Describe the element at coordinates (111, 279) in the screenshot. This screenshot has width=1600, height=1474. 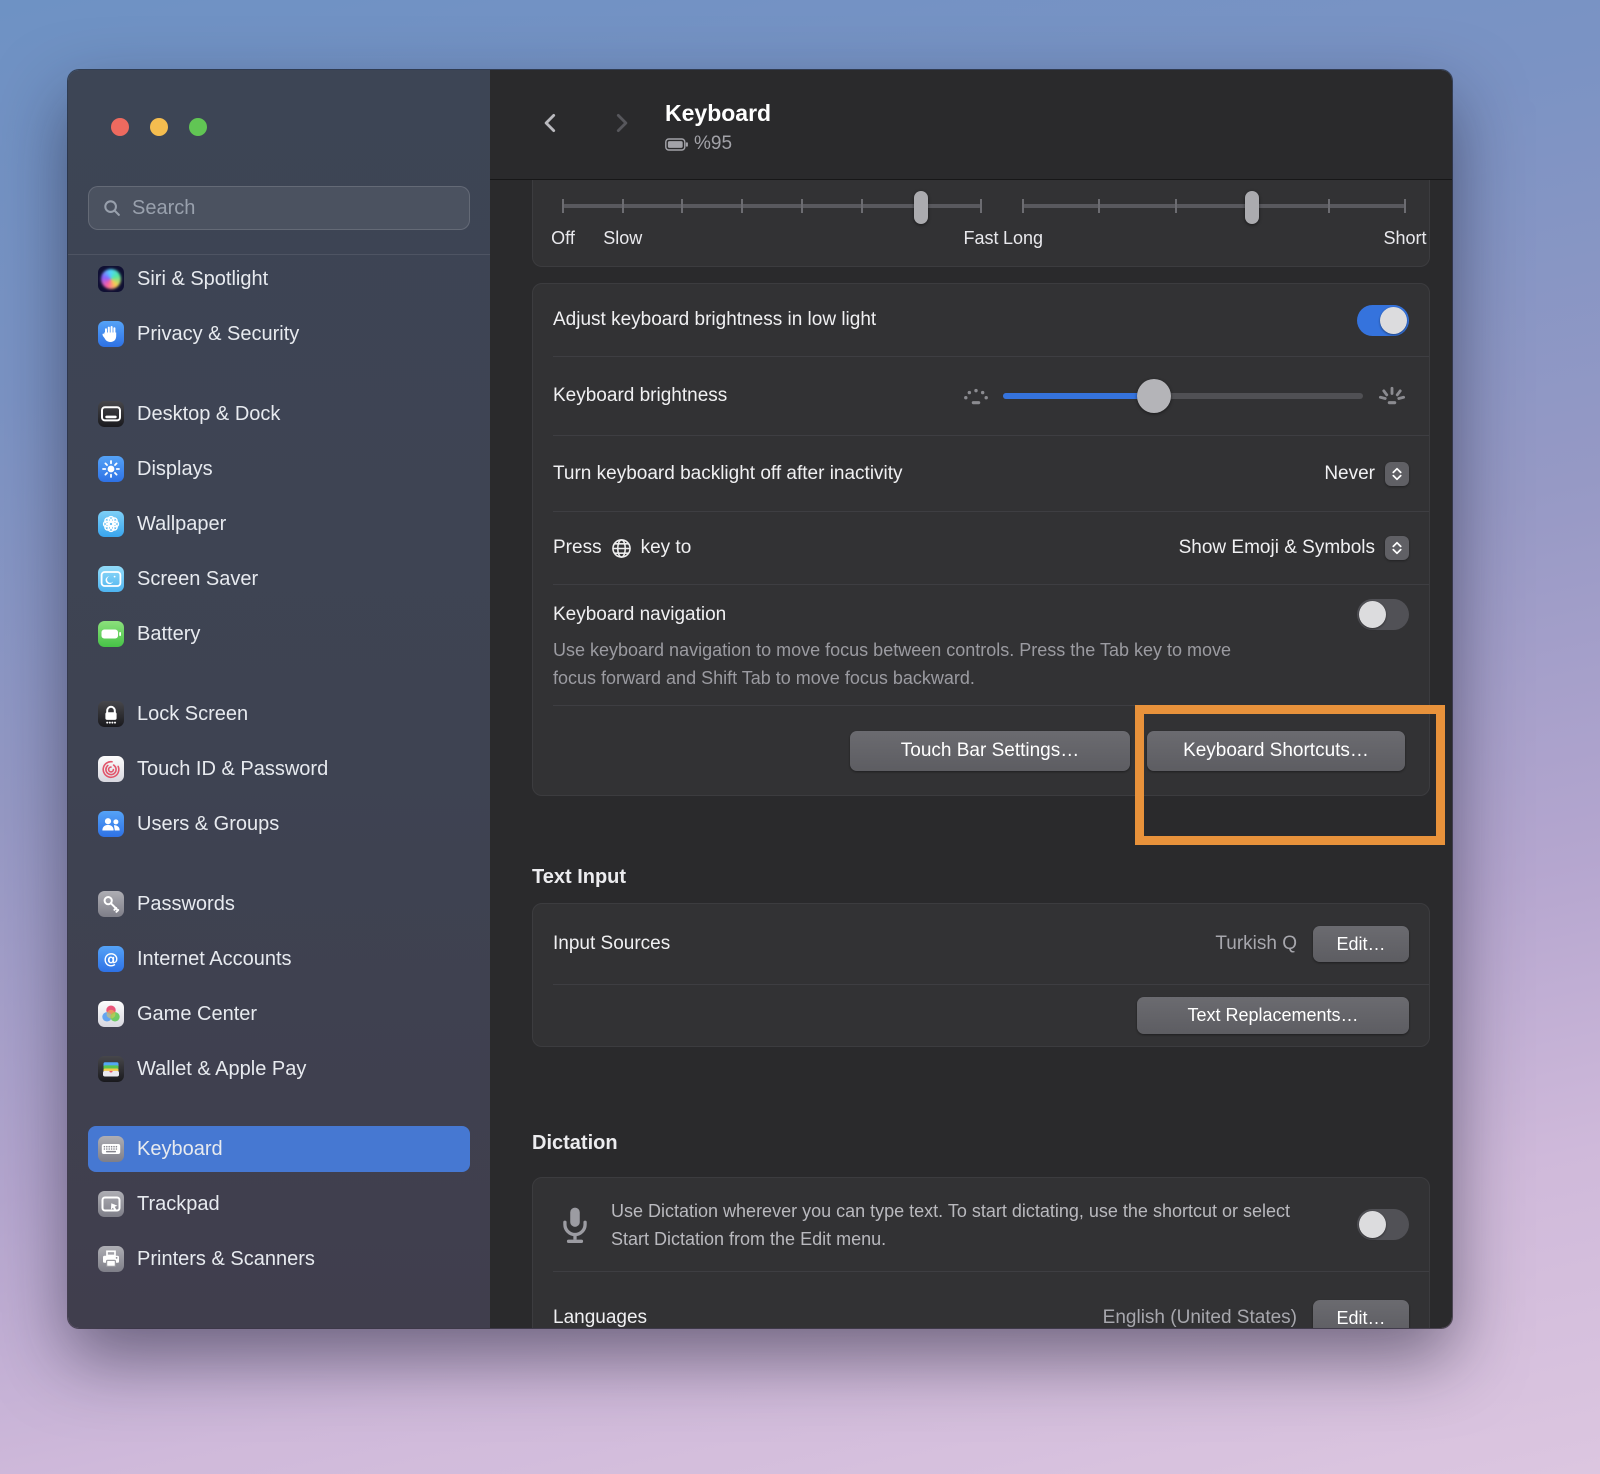
I see `siri-icon` at that location.